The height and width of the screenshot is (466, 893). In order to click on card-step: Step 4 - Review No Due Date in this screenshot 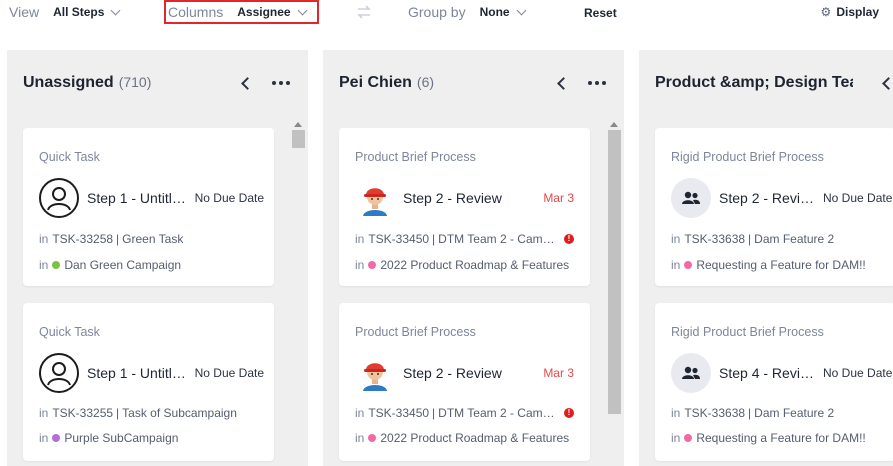, I will do `click(782, 373)`.